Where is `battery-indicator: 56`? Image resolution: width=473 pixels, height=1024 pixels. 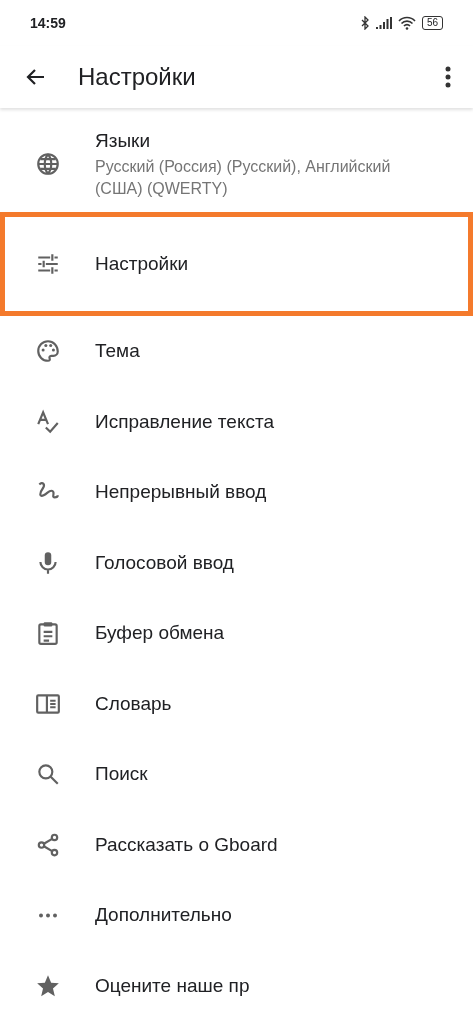 battery-indicator: 56 is located at coordinates (432, 23).